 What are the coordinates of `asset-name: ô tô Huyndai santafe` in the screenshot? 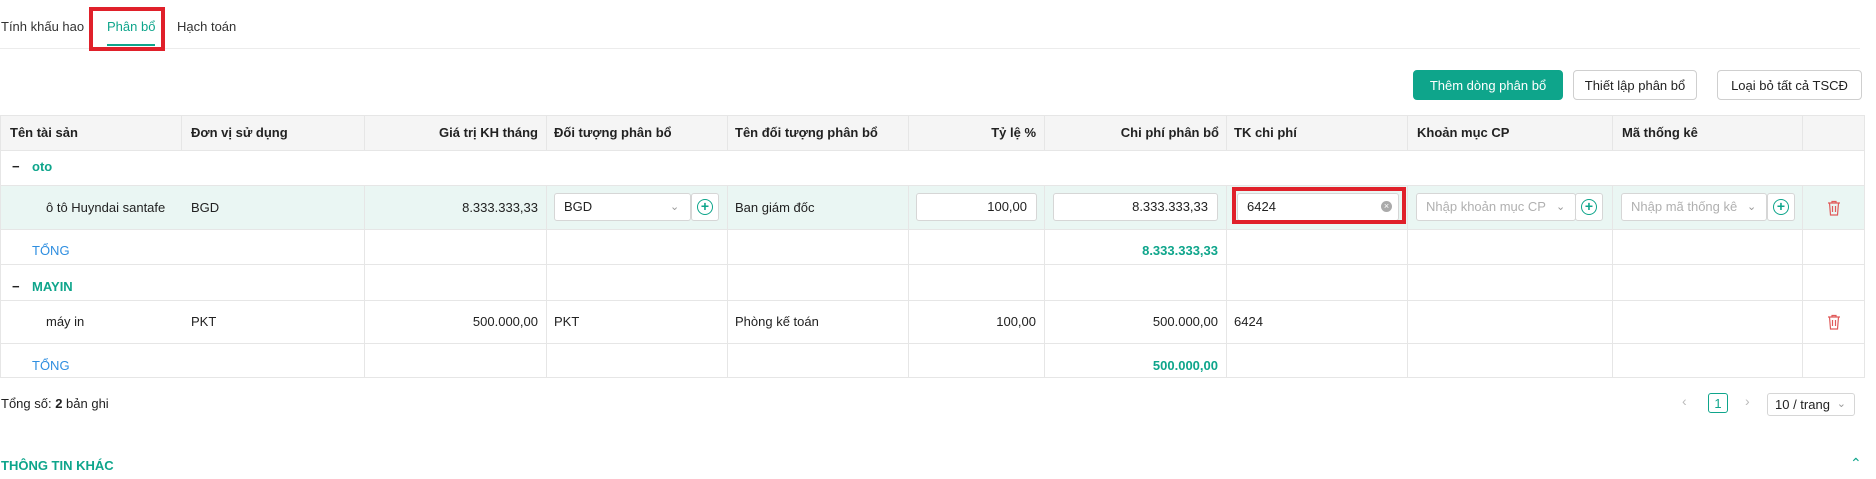 It's located at (106, 207).